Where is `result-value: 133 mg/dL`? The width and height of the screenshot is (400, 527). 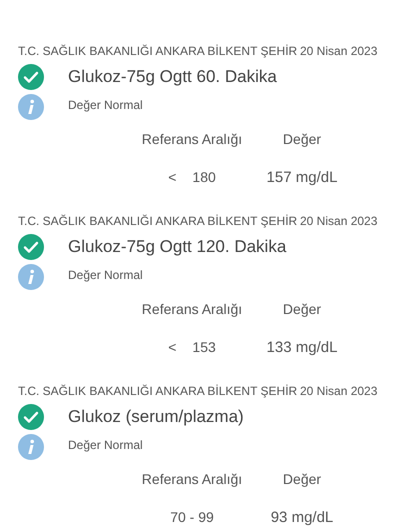 result-value: 133 mg/dL is located at coordinates (302, 347).